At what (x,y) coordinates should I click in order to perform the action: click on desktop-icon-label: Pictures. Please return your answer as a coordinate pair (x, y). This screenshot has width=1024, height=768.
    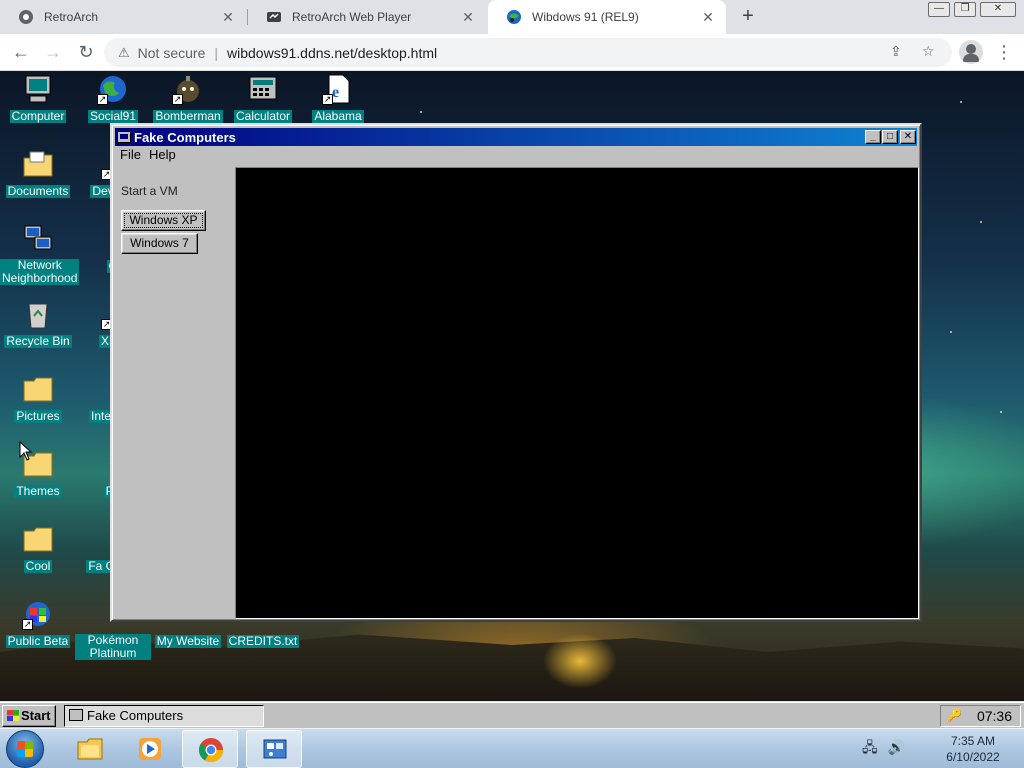
    Looking at the image, I should click on (38, 416).